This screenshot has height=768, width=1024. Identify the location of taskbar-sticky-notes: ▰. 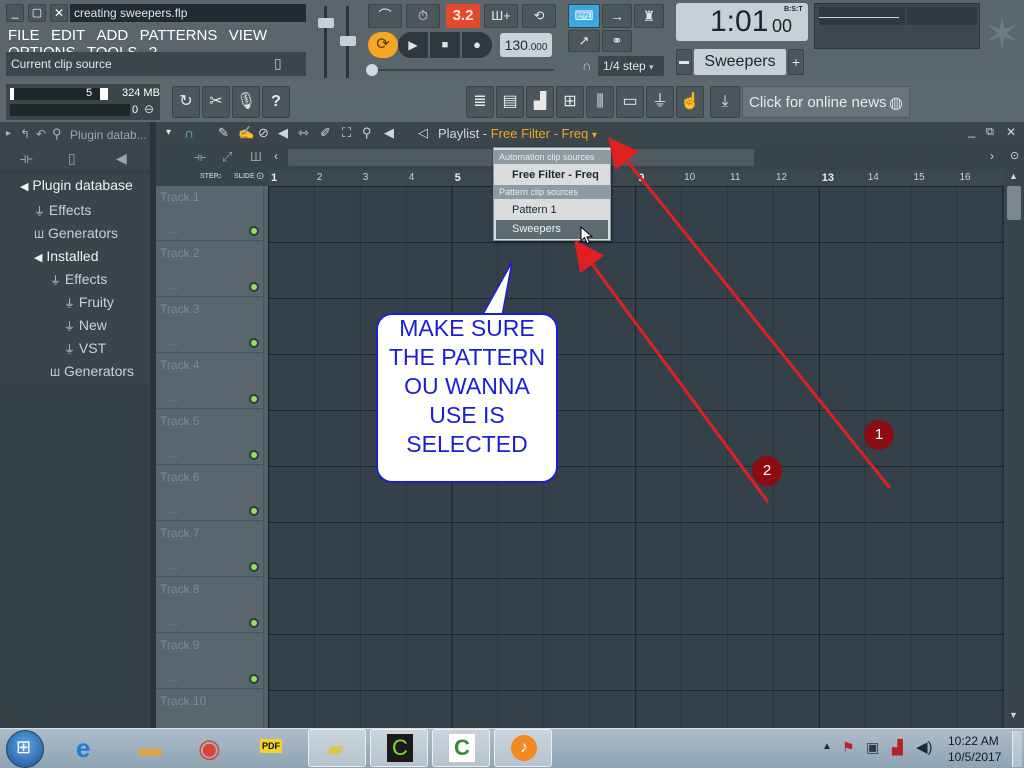
(337, 748).